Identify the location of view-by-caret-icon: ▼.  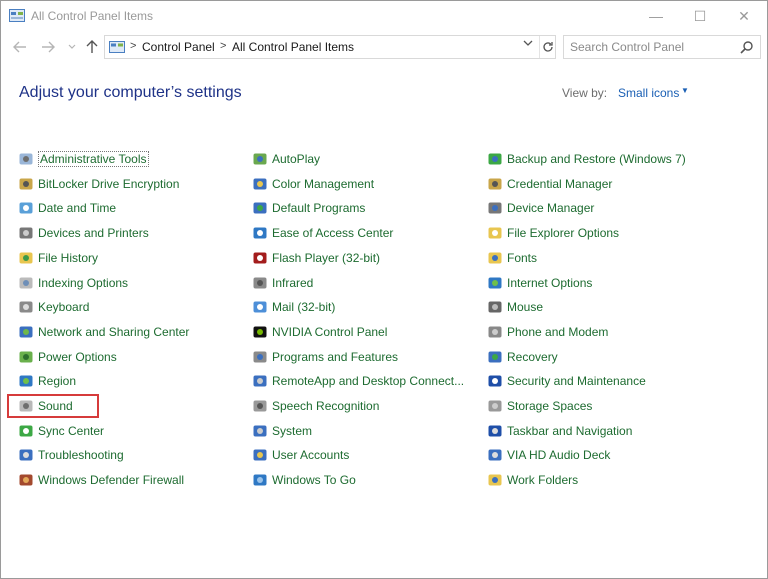
(685, 90).